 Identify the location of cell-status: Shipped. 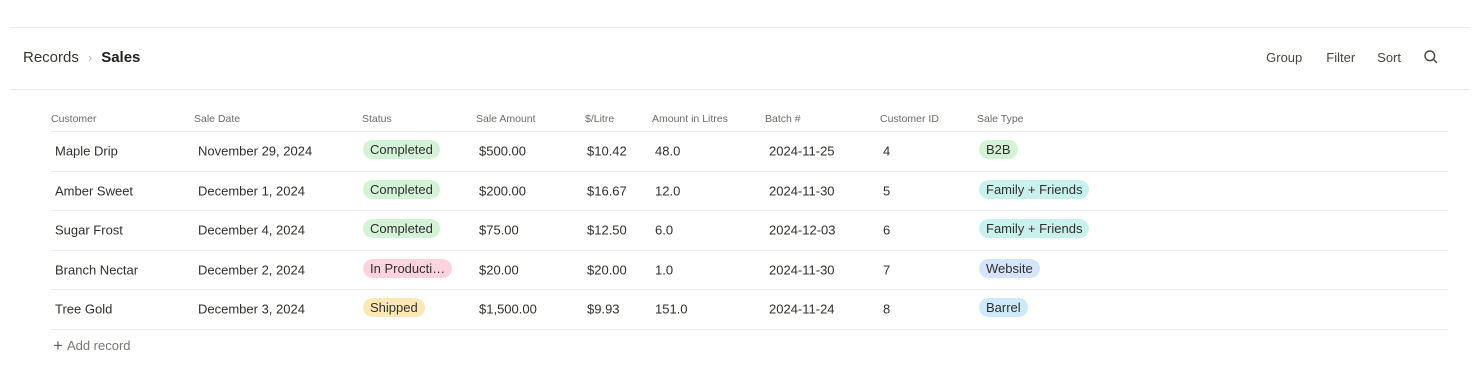
(394, 309).